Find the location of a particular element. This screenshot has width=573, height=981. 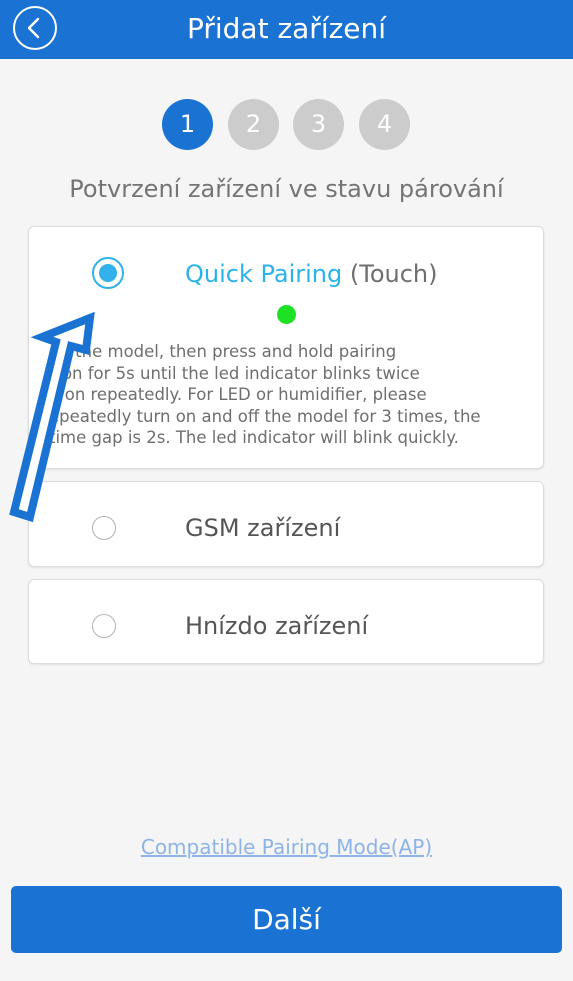

page-title: Přidat zařízení is located at coordinates (286, 28).